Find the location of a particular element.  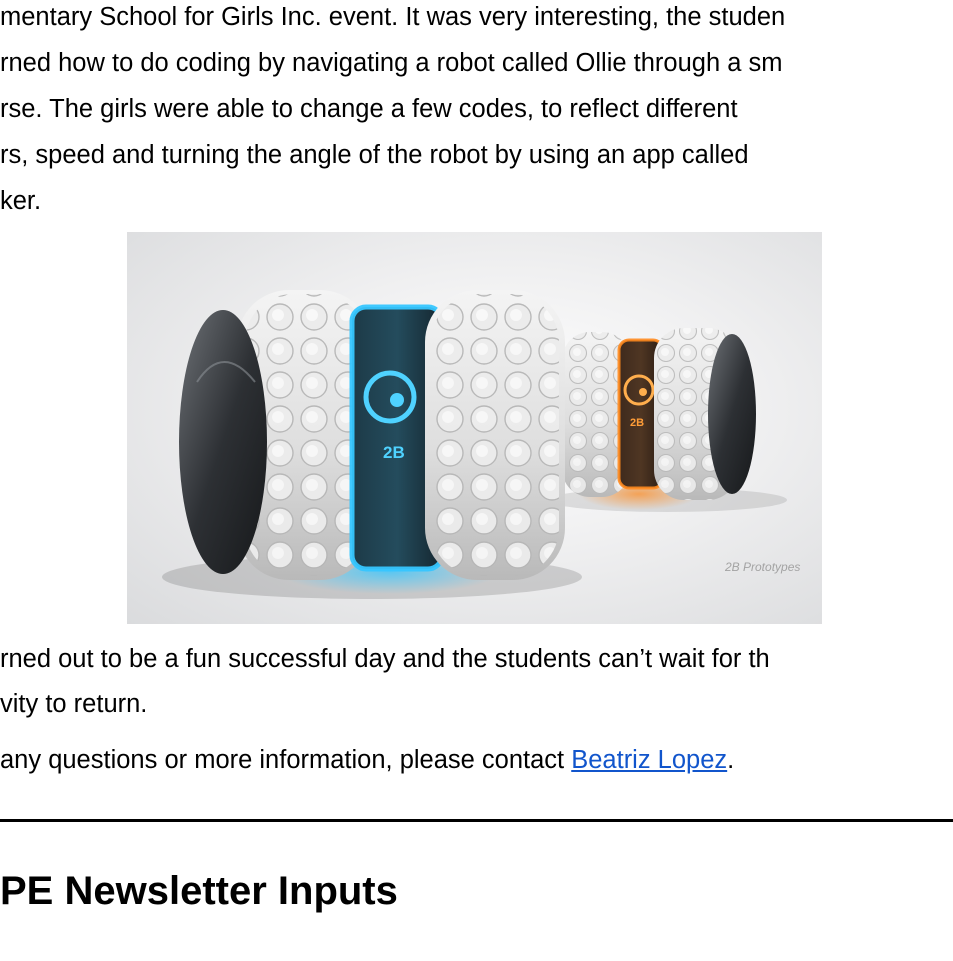

small-robot-label: 2B is located at coordinates (637, 423).